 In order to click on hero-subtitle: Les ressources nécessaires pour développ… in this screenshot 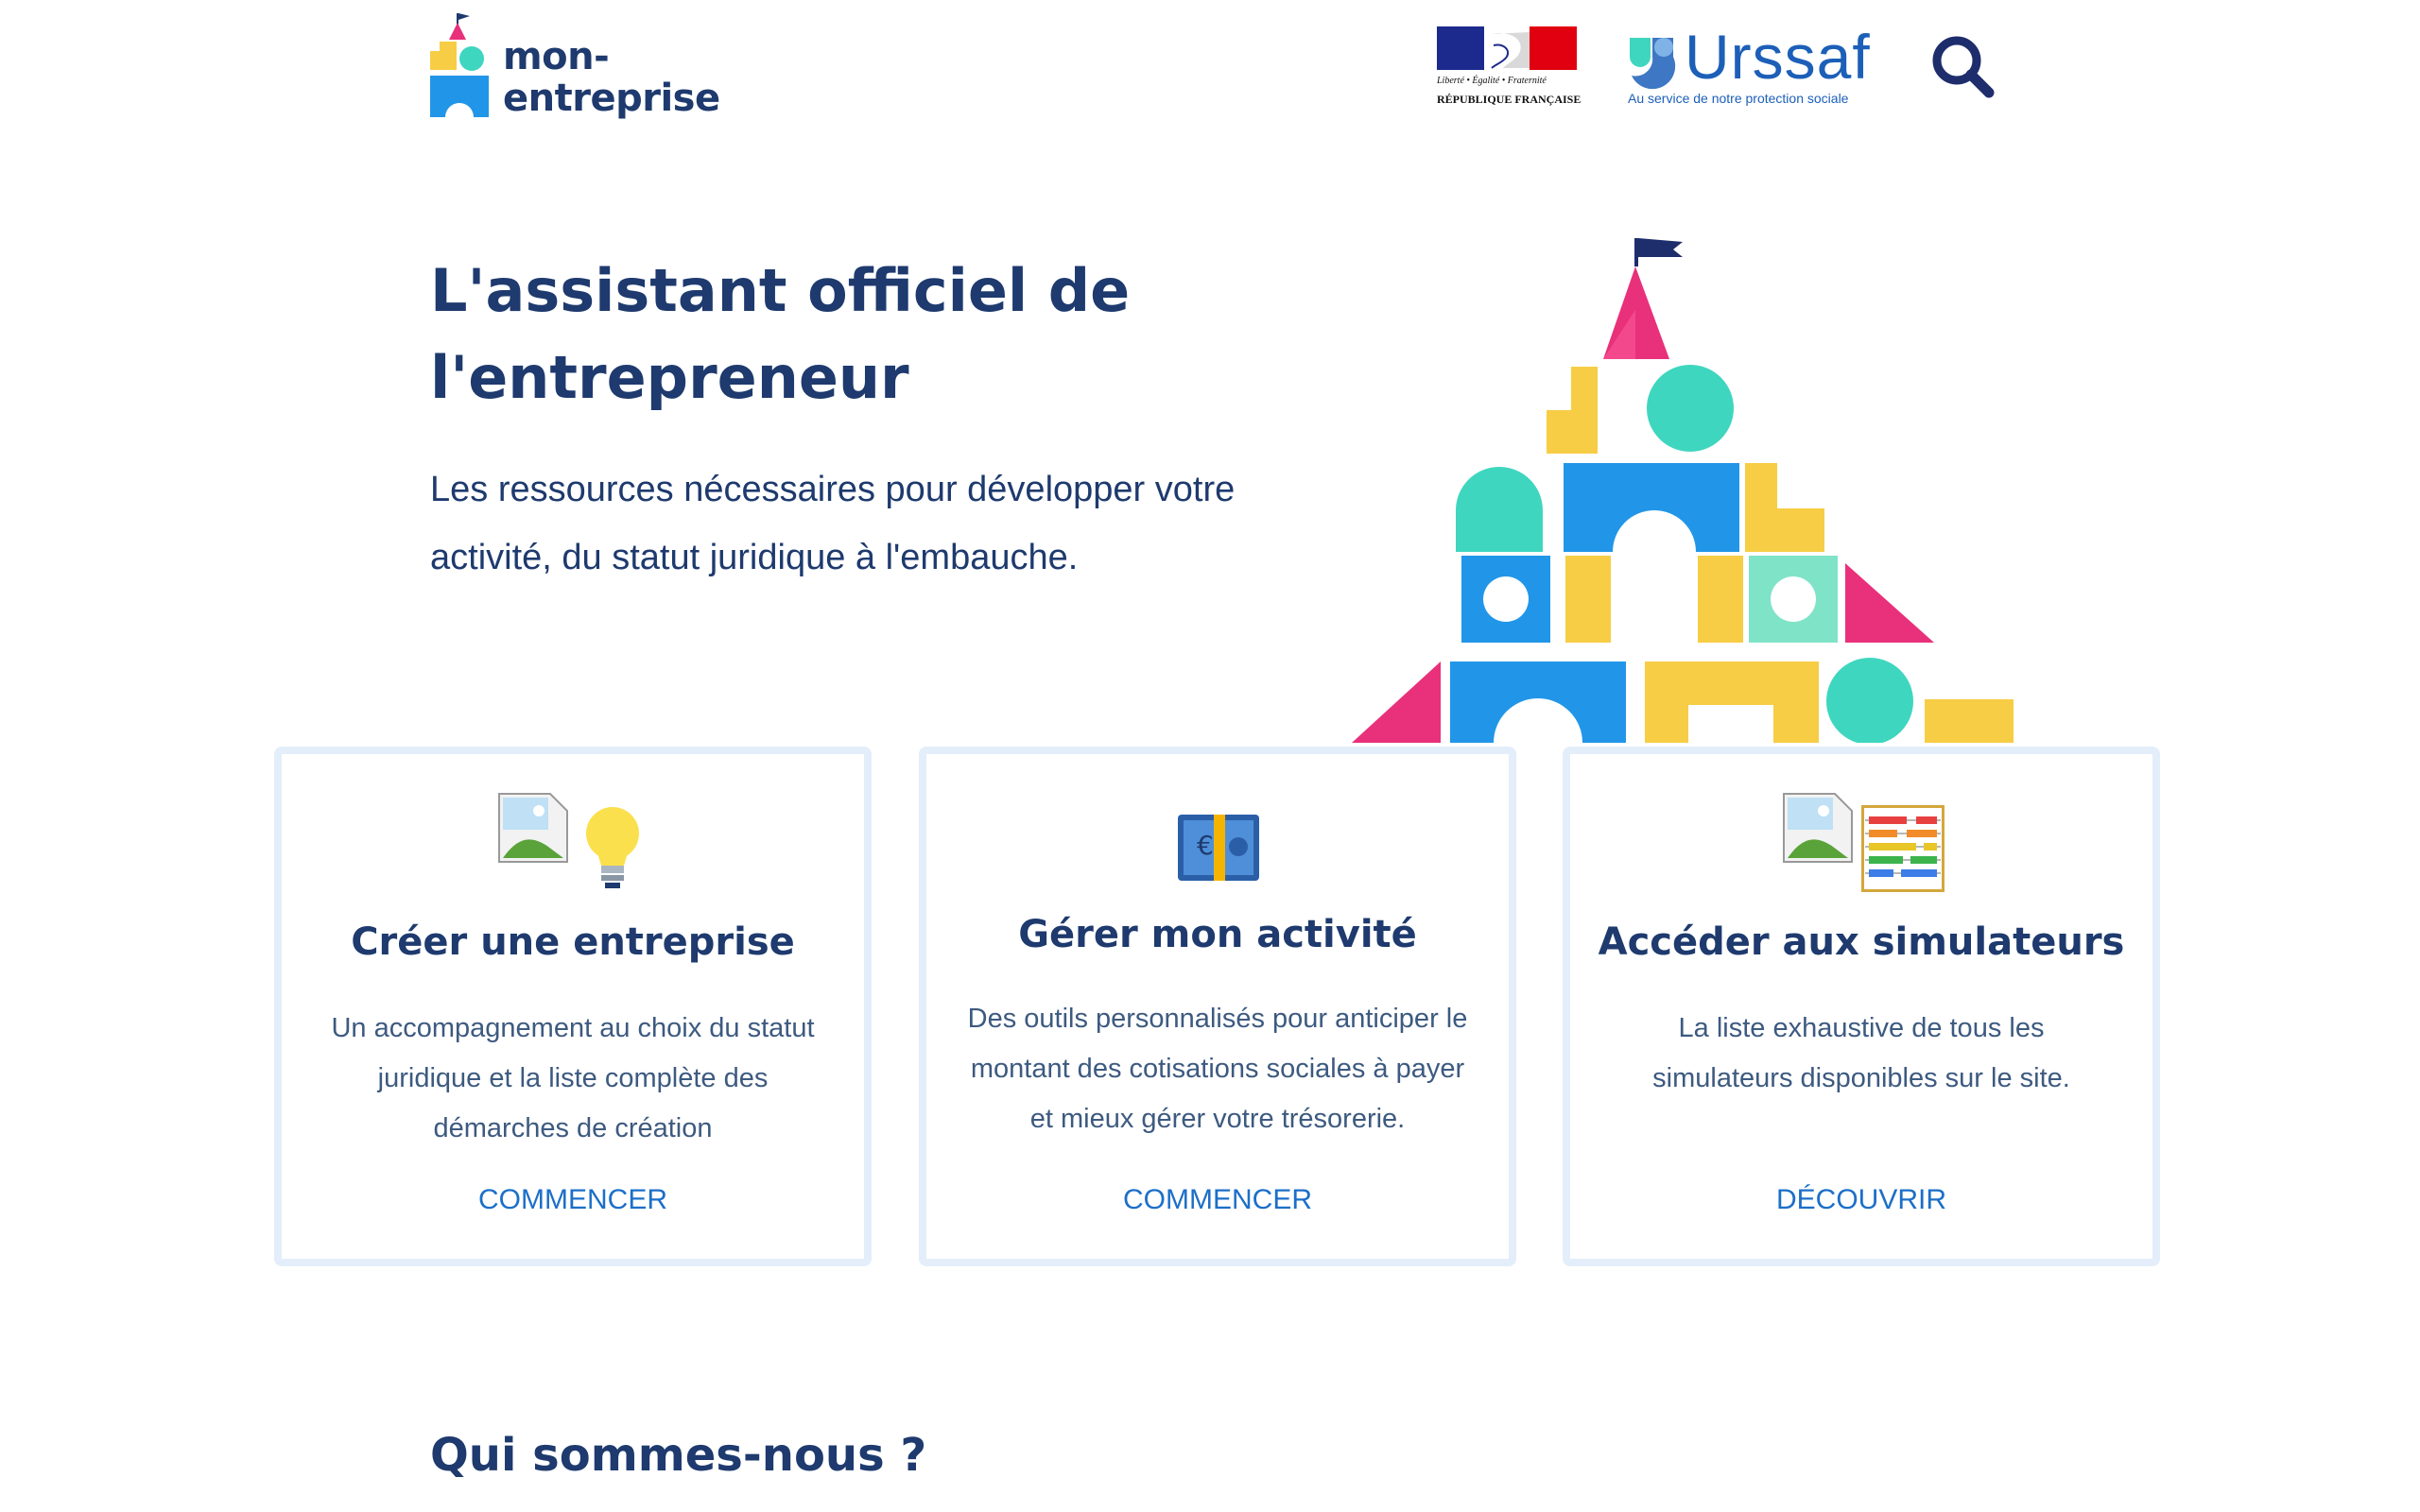, I will do `click(833, 523)`.